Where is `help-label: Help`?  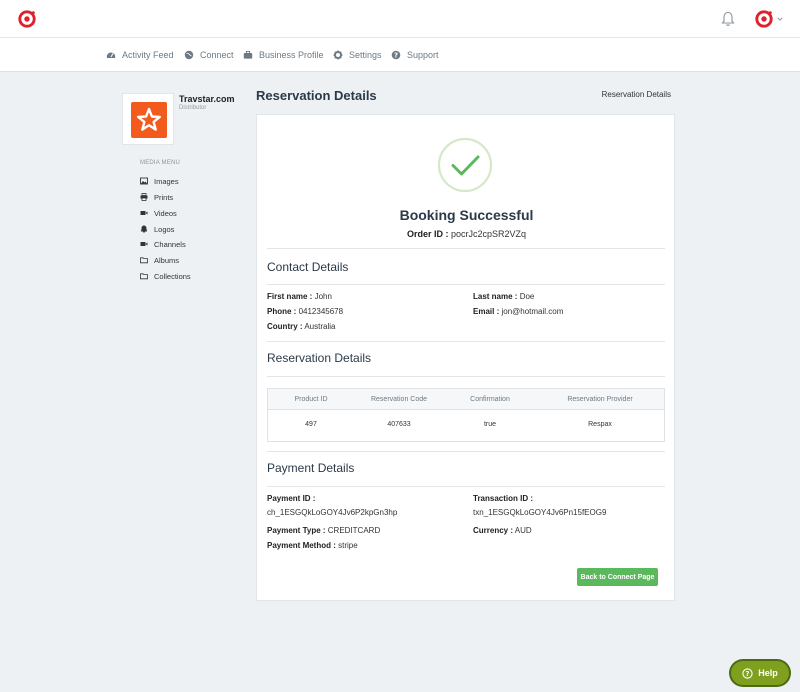 help-label: Help is located at coordinates (768, 673).